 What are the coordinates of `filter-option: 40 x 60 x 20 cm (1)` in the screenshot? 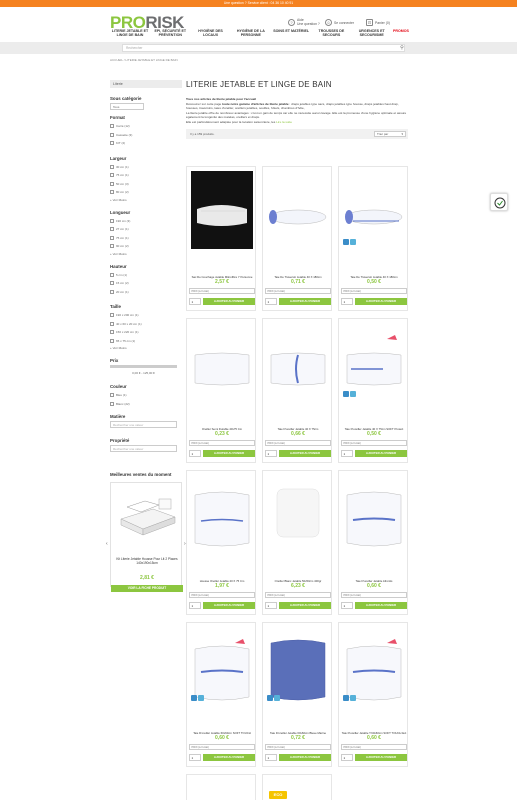 It's located at (146, 324).